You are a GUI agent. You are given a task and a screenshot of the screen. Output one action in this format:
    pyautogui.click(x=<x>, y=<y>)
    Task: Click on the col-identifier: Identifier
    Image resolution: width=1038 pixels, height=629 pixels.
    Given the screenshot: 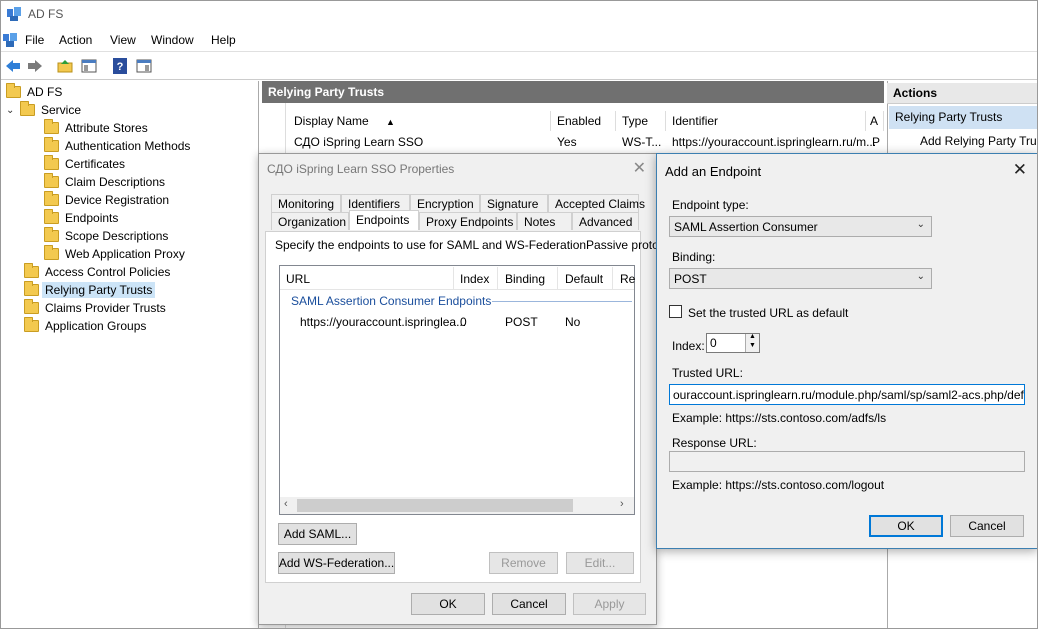 What is the action you would take?
    pyautogui.click(x=766, y=121)
    